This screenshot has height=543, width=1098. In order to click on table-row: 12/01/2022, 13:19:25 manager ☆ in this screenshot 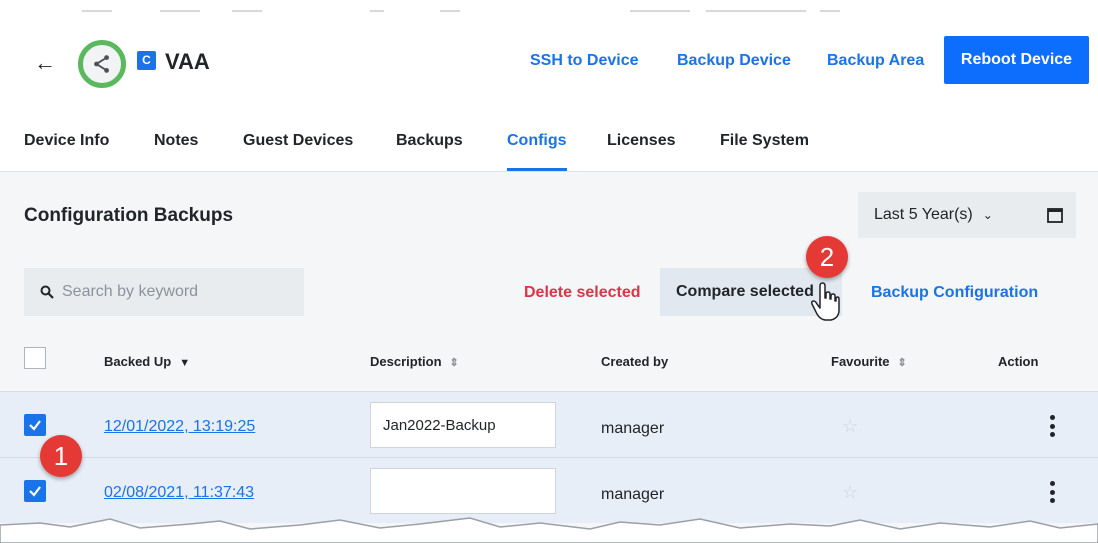, I will do `click(549, 424)`.